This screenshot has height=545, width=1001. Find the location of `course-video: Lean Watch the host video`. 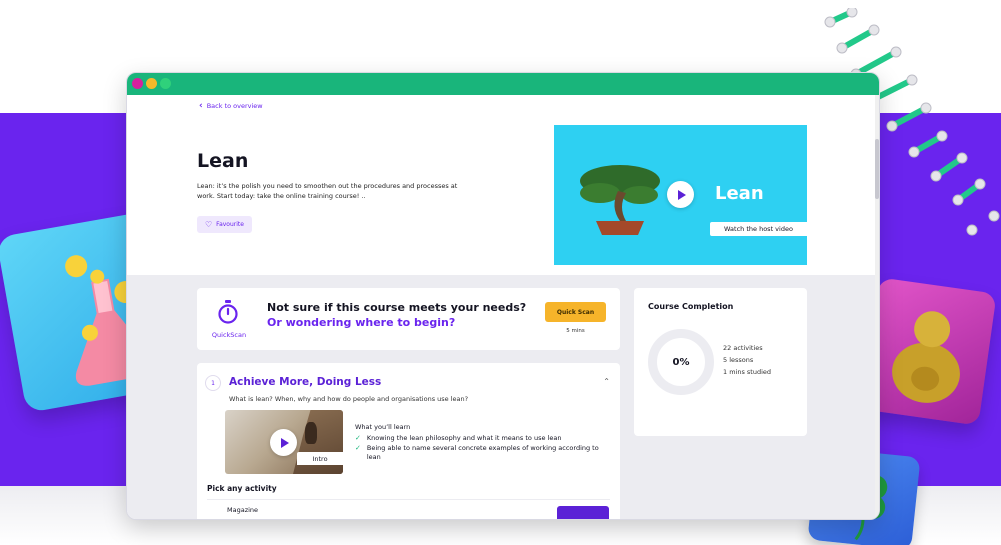

course-video: Lean Watch the host video is located at coordinates (680, 195).